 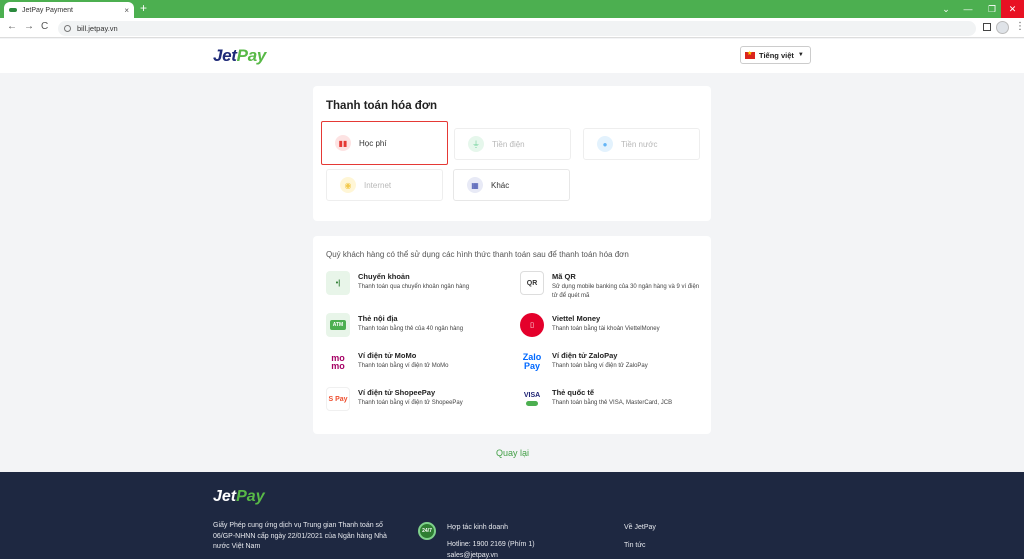 I want to click on payment-method-title: Viettel Money, so click(x=576, y=318).